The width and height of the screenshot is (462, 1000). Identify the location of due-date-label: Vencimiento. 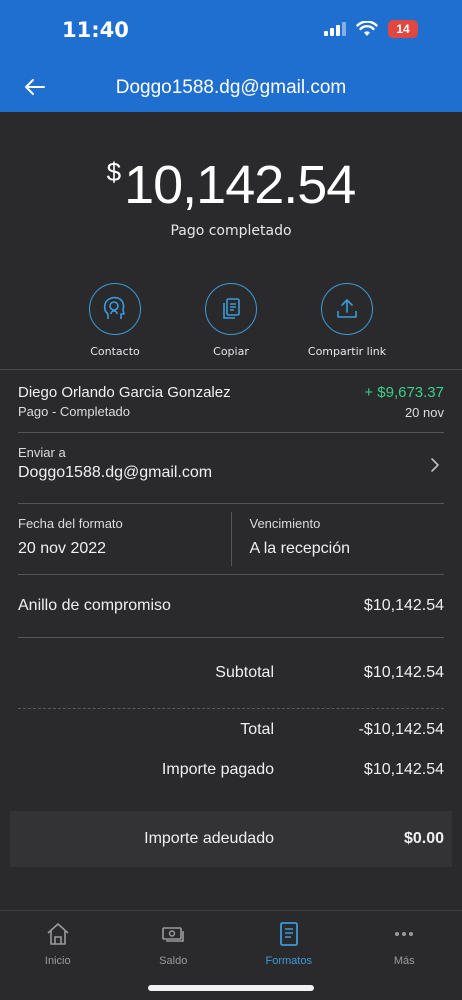
(285, 523).